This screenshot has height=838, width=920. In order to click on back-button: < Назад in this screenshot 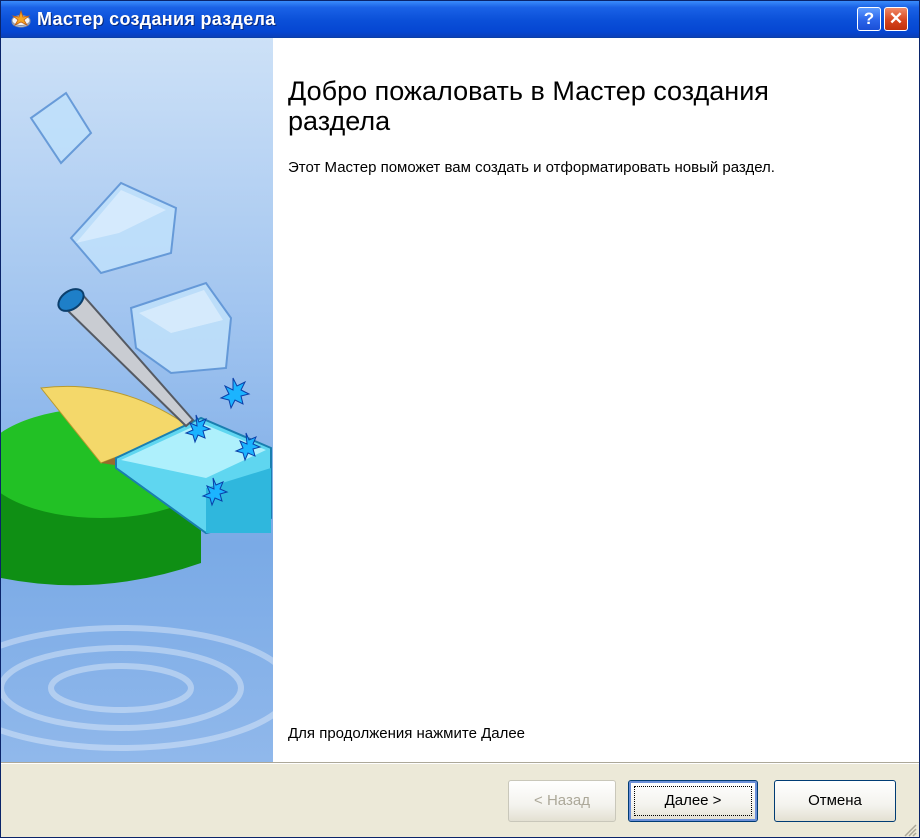, I will do `click(562, 801)`.